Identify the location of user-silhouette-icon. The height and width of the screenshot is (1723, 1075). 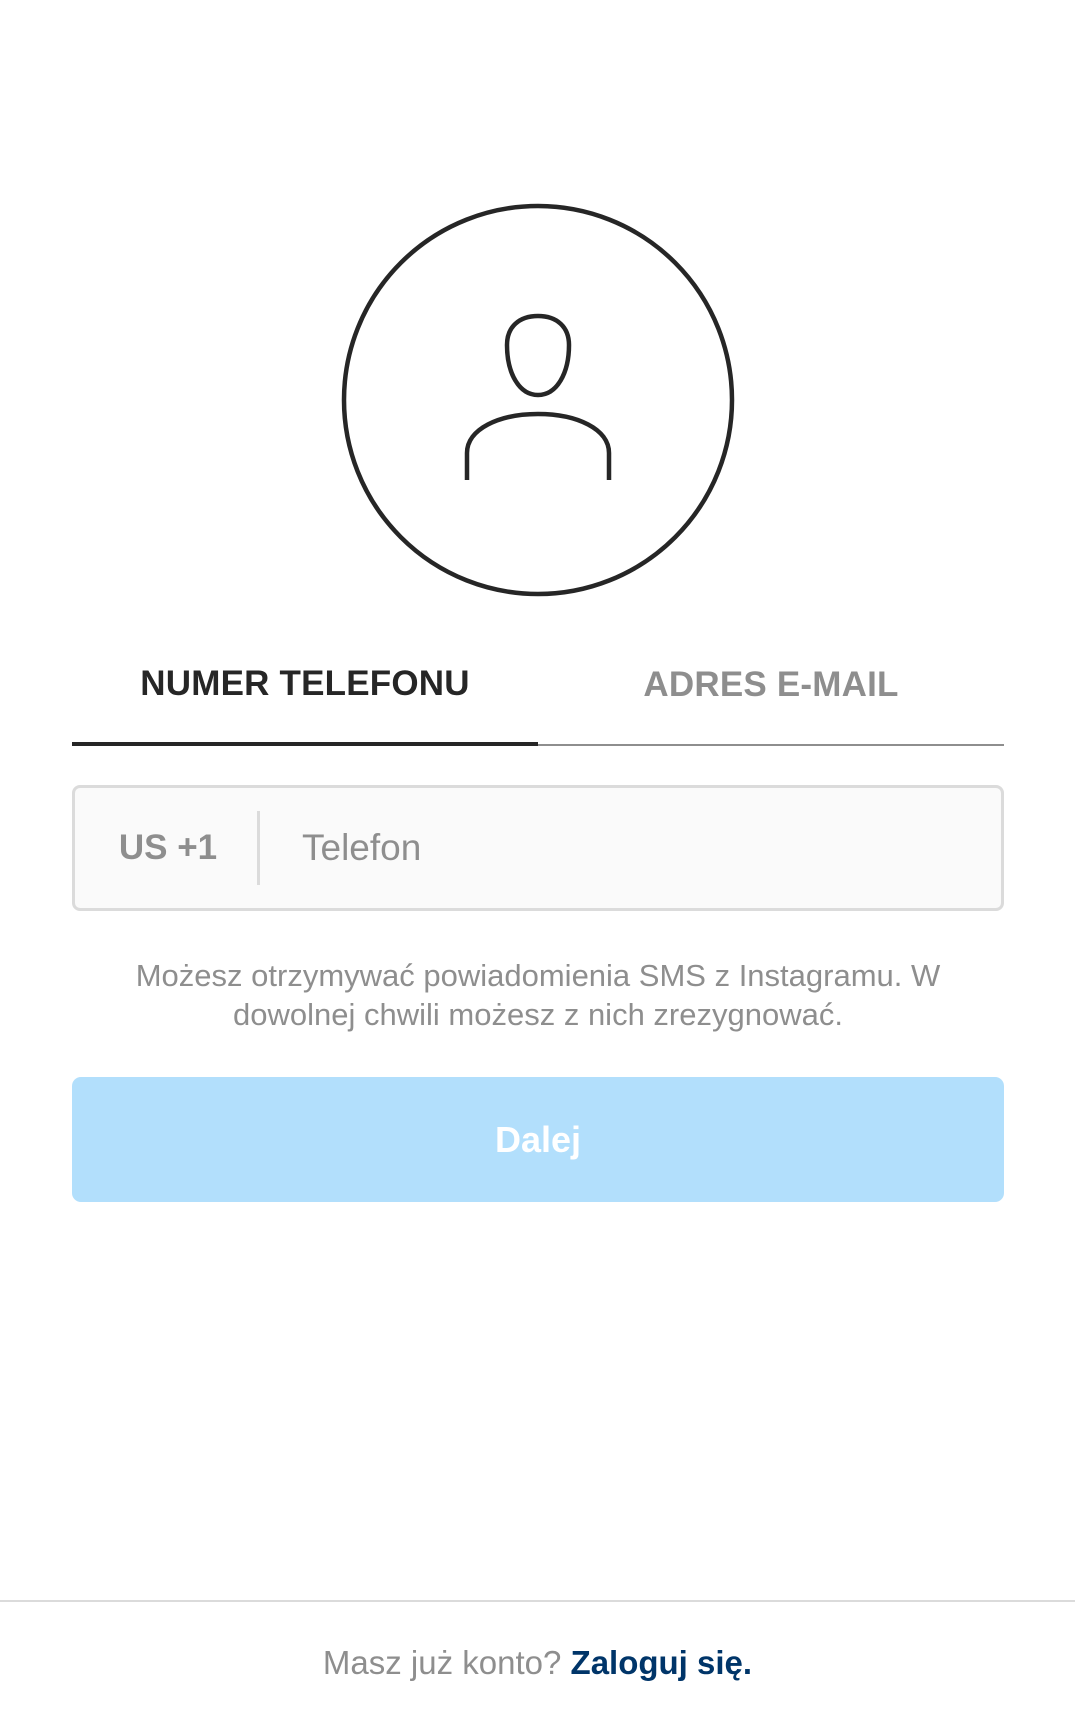
(538, 400).